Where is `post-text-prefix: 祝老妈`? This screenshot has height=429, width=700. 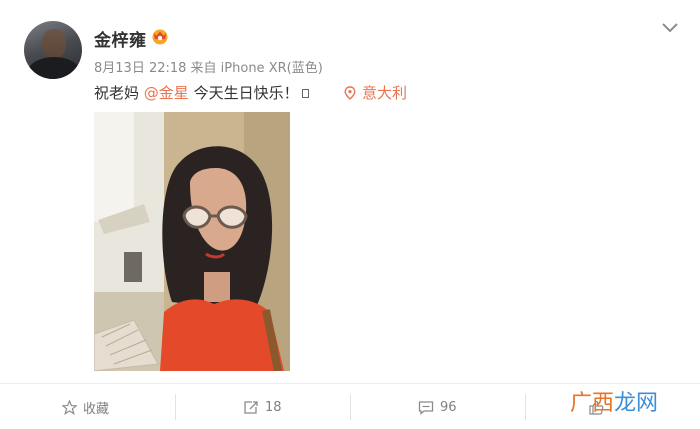 post-text-prefix: 祝老妈 is located at coordinates (119, 93).